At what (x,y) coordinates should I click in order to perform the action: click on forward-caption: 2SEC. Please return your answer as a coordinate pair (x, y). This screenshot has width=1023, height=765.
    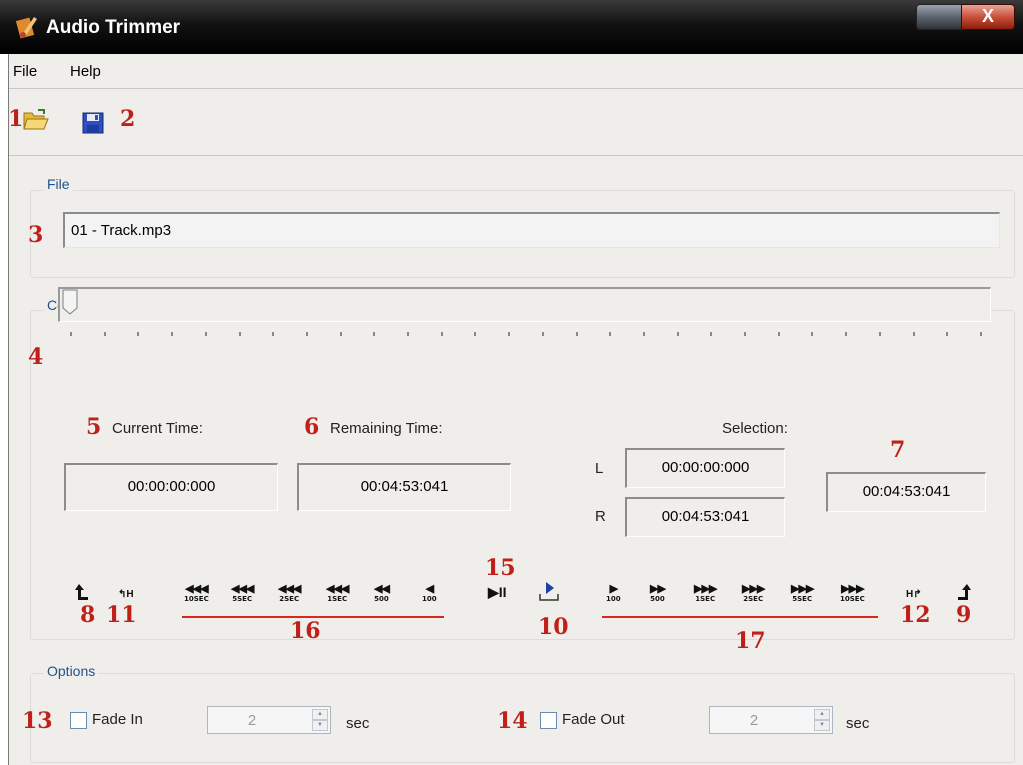
    Looking at the image, I should click on (753, 599).